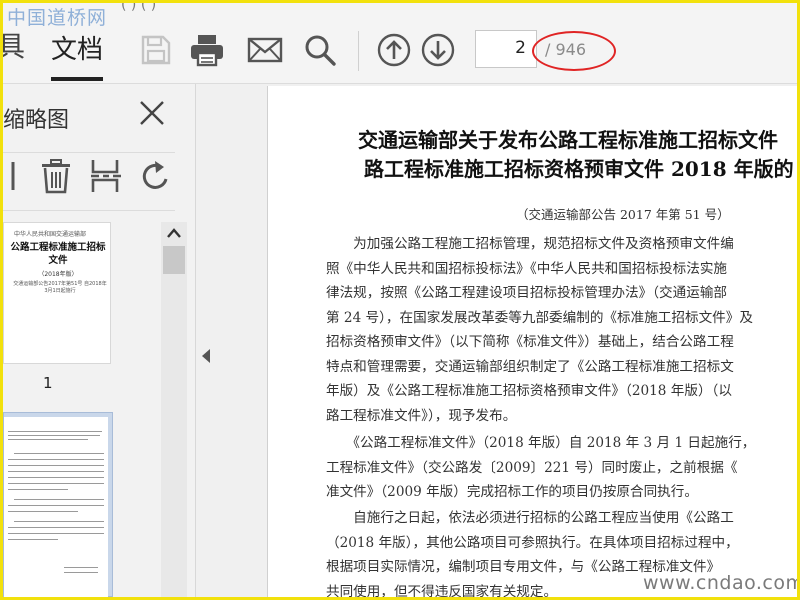 This screenshot has width=800, height=600. Describe the element at coordinates (358, 51) in the screenshot. I see `toolbar-separator` at that location.